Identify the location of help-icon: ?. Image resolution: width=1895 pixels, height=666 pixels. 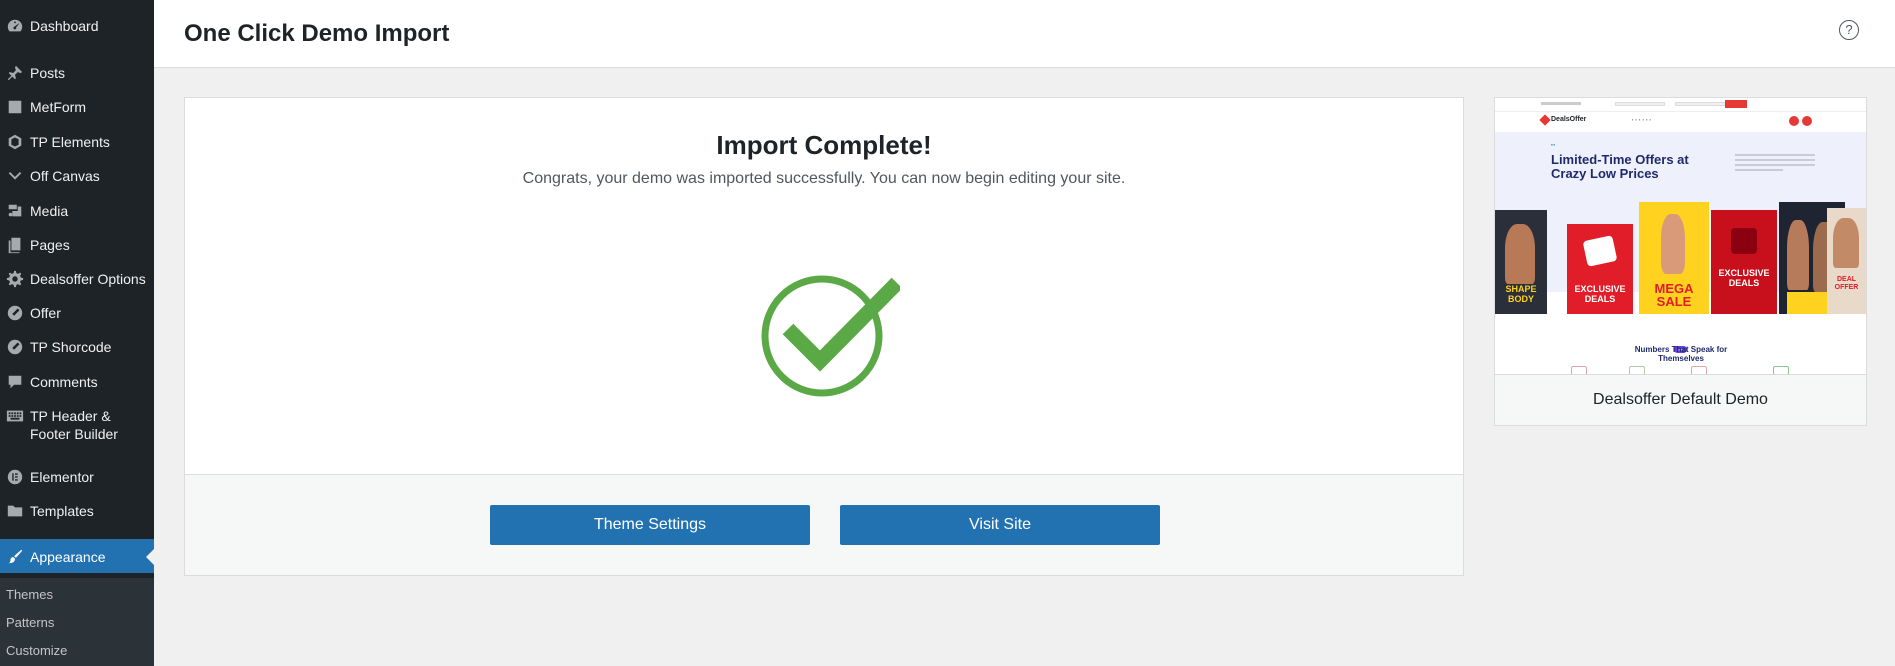
(1849, 30).